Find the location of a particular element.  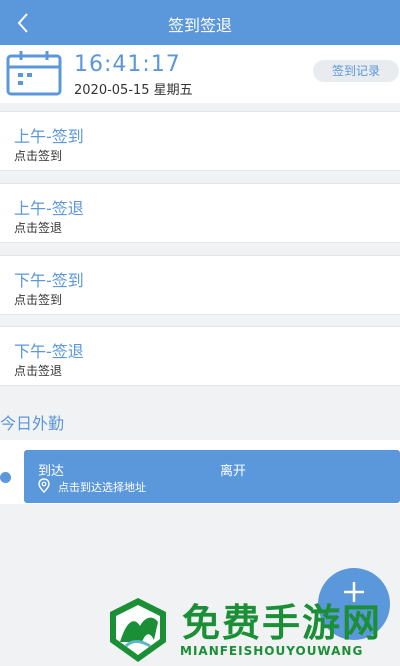

current-time: 16:41:17 is located at coordinates (127, 64).